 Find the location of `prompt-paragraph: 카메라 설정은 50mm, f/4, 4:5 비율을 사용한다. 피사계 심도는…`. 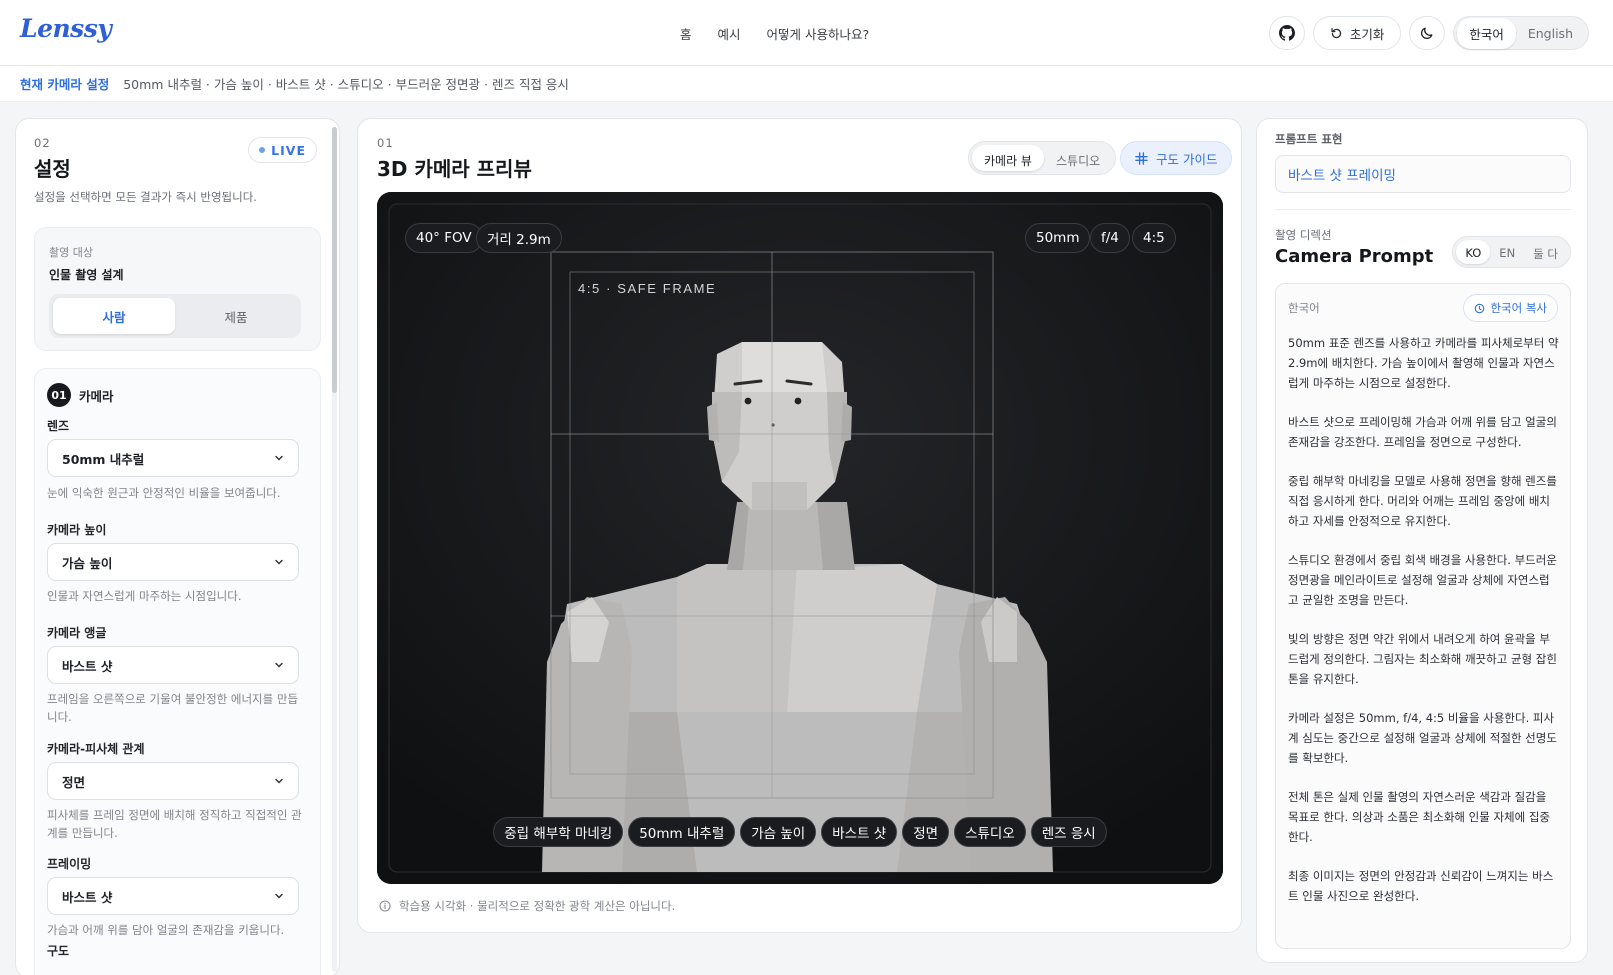

prompt-paragraph: 카메라 설정은 50mm, f/4, 4:5 비율을 사용한다. 피사계 심도는… is located at coordinates (1422, 738).